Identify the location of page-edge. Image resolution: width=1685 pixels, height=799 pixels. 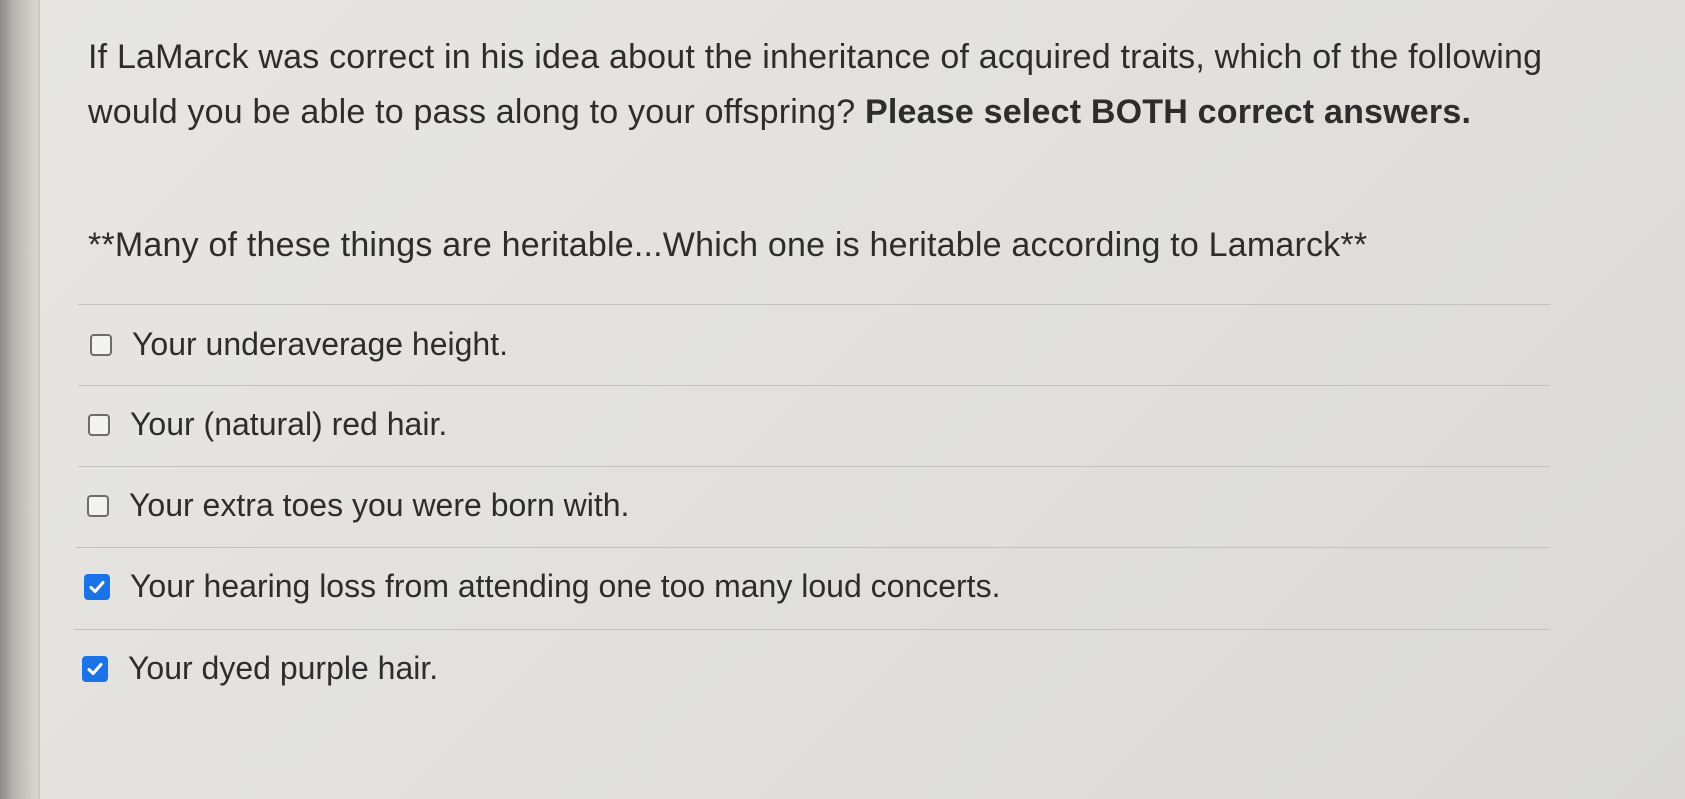
(19, 399).